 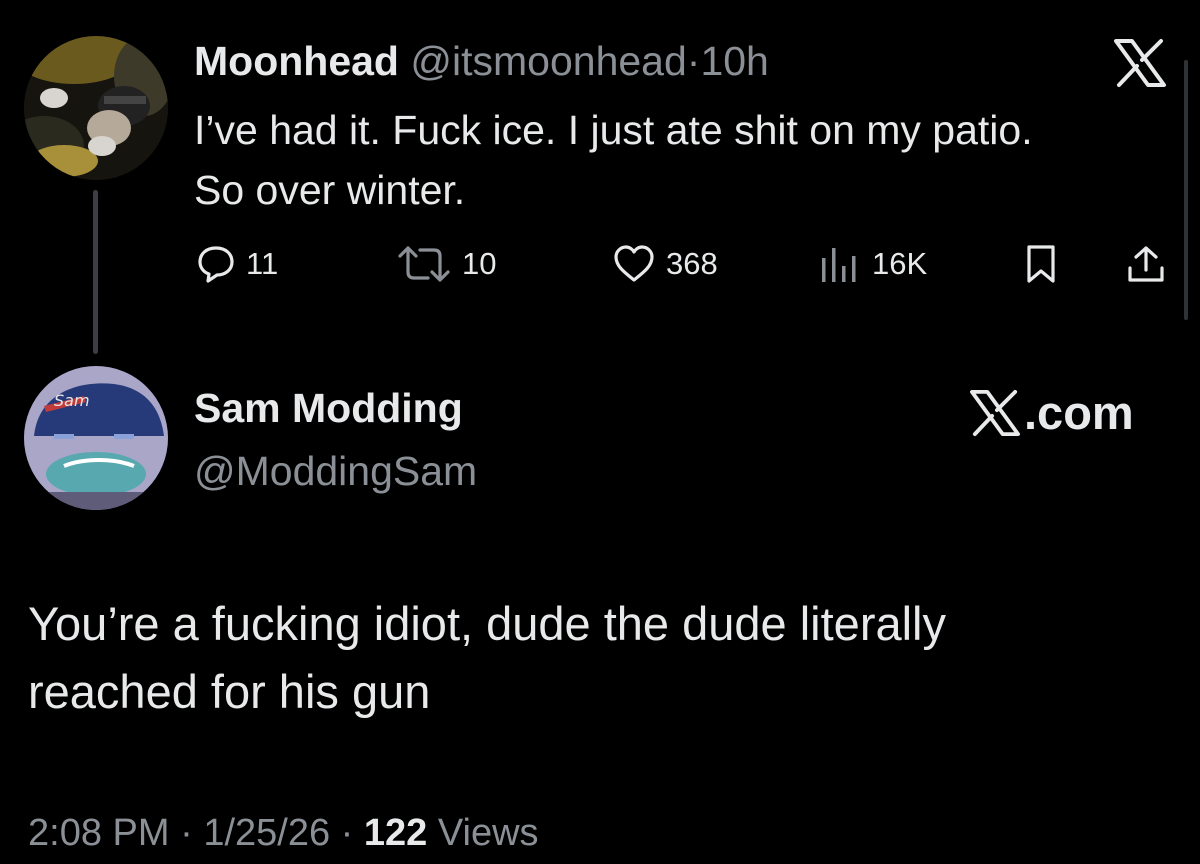 I want to click on svg-text: Sam, so click(x=72, y=400).